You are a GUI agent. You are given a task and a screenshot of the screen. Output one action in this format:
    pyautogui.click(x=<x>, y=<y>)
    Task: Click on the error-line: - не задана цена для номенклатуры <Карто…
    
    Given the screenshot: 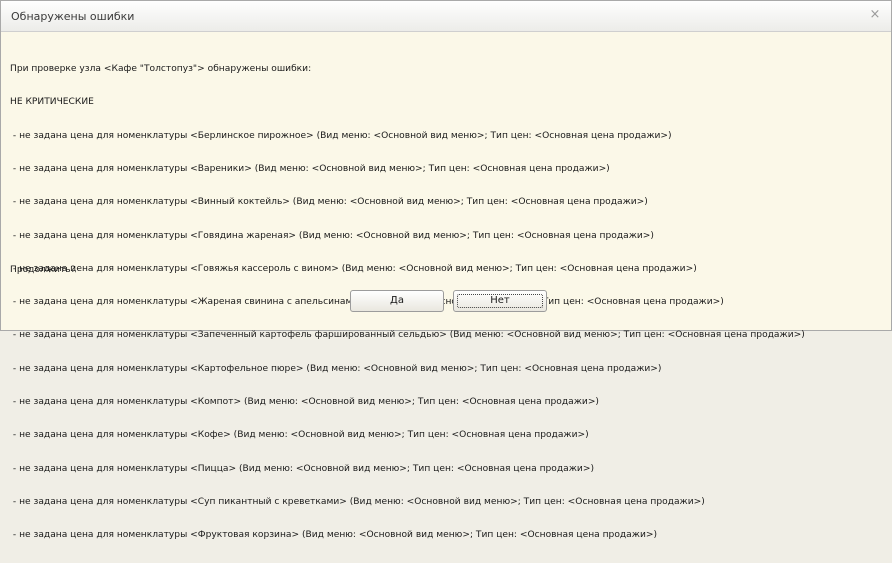 What is the action you would take?
    pyautogui.click(x=336, y=368)
    